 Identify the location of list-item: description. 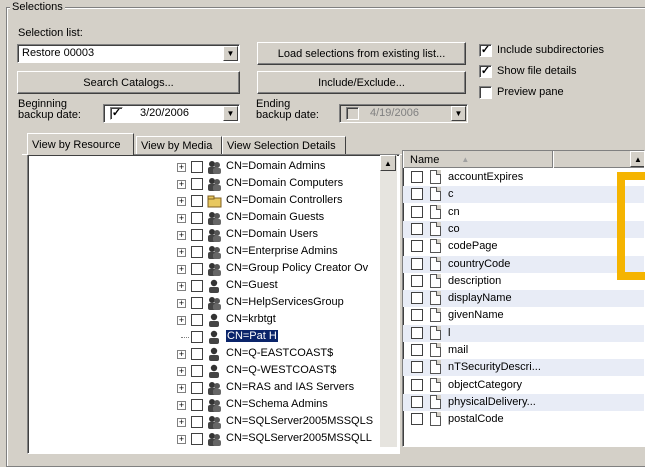
(523, 281).